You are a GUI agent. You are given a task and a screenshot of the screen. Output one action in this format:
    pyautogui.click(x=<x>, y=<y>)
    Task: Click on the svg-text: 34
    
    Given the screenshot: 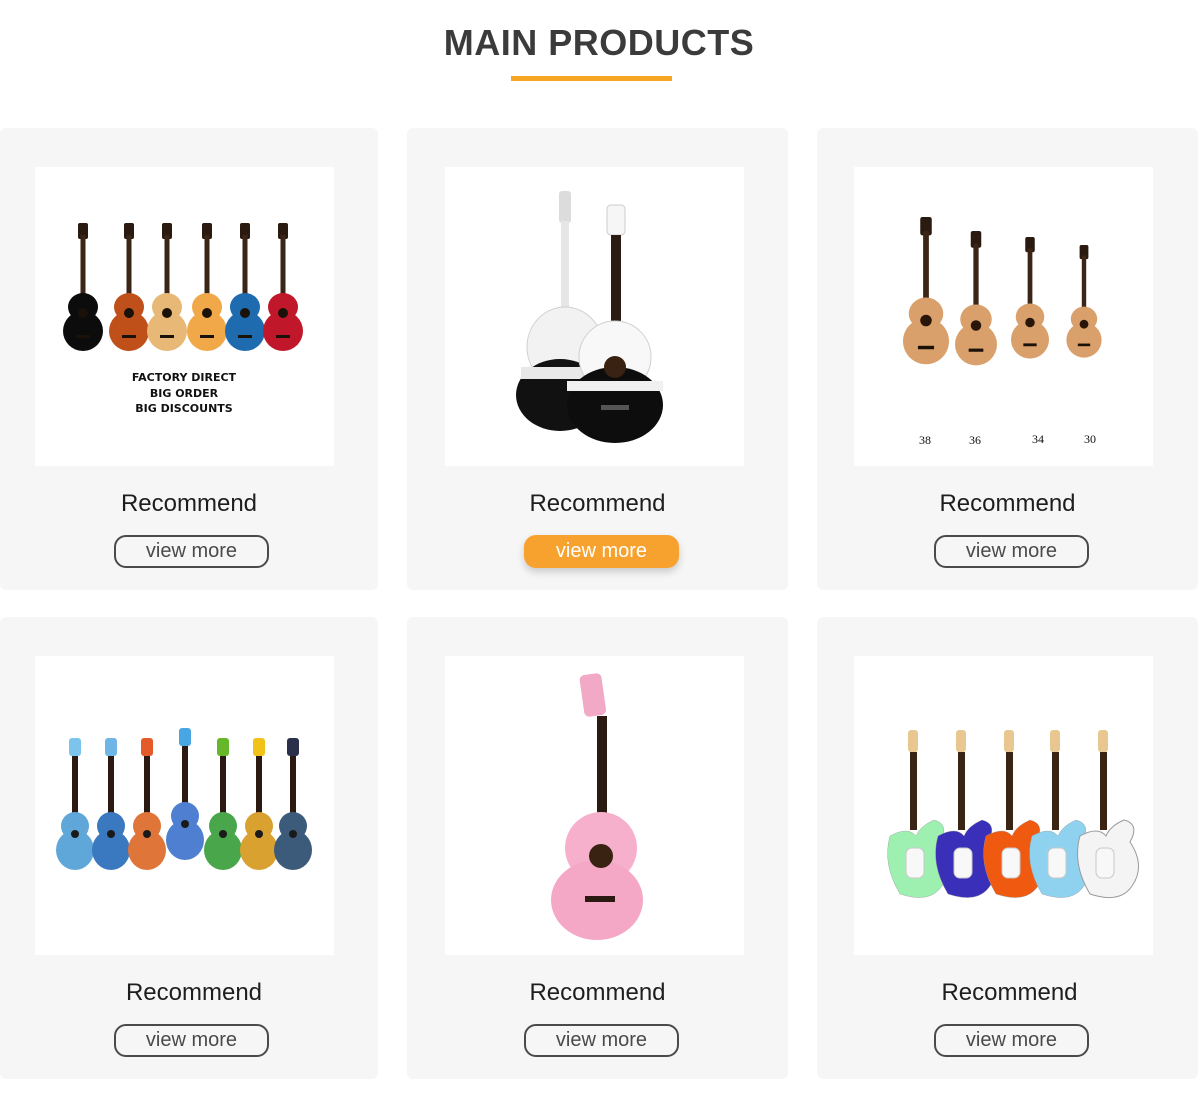 What is the action you would take?
    pyautogui.click(x=1038, y=439)
    